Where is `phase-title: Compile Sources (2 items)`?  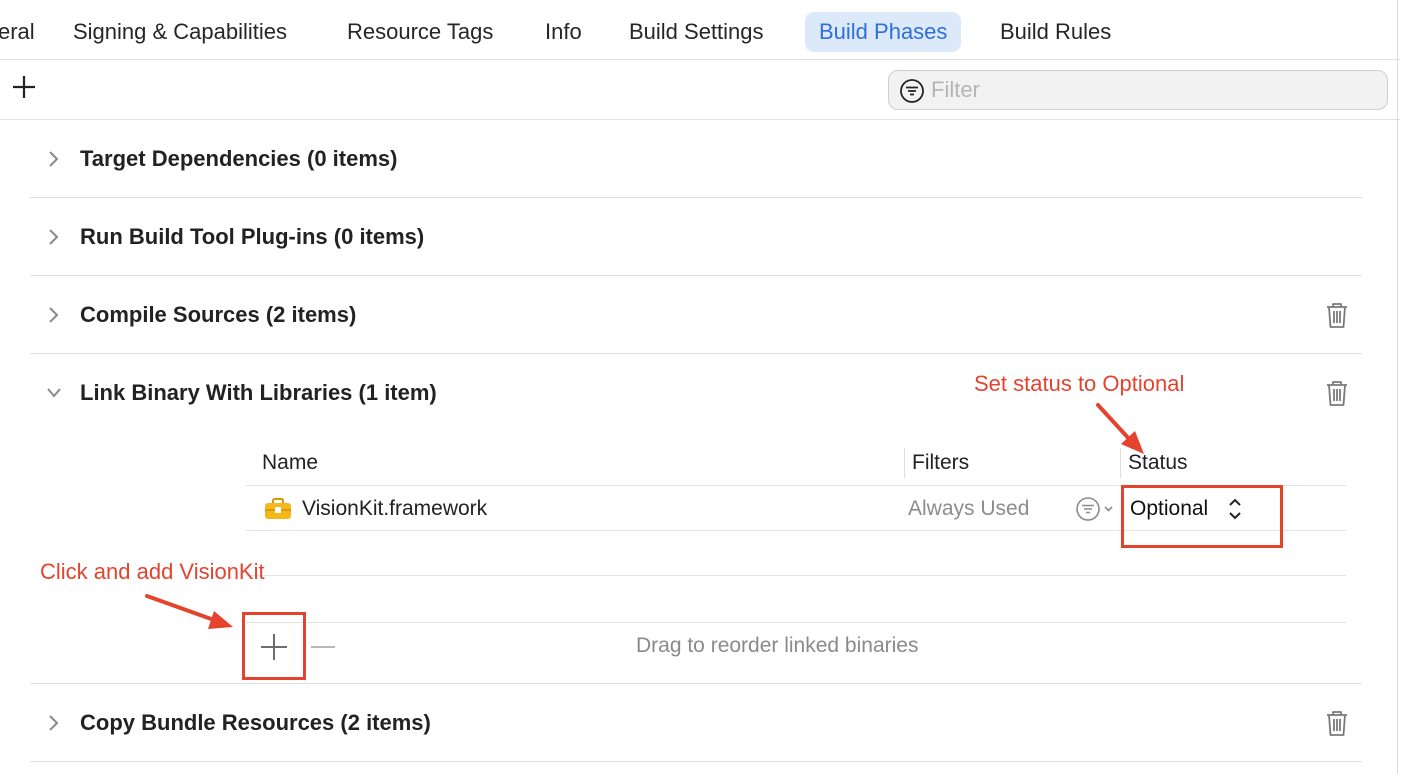
phase-title: Compile Sources (2 items) is located at coordinates (218, 314).